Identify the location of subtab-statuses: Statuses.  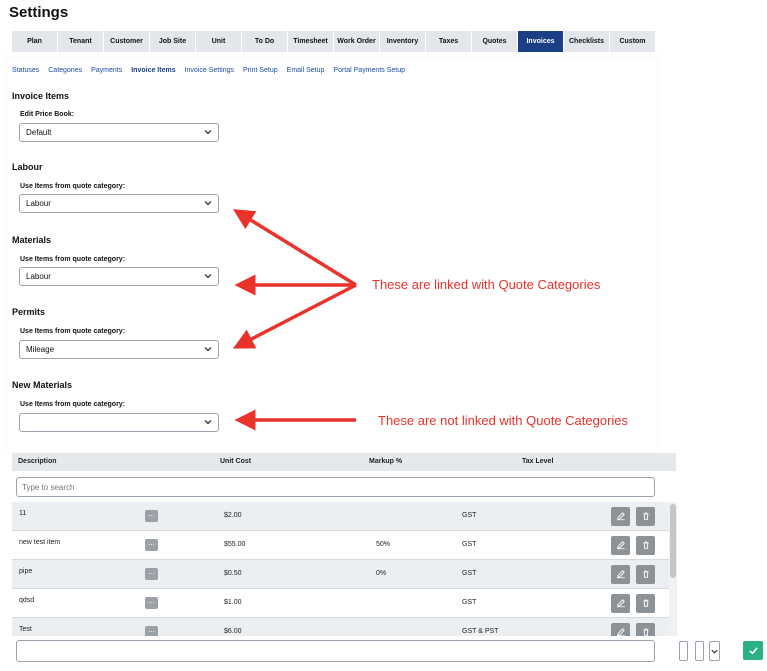
(25, 70).